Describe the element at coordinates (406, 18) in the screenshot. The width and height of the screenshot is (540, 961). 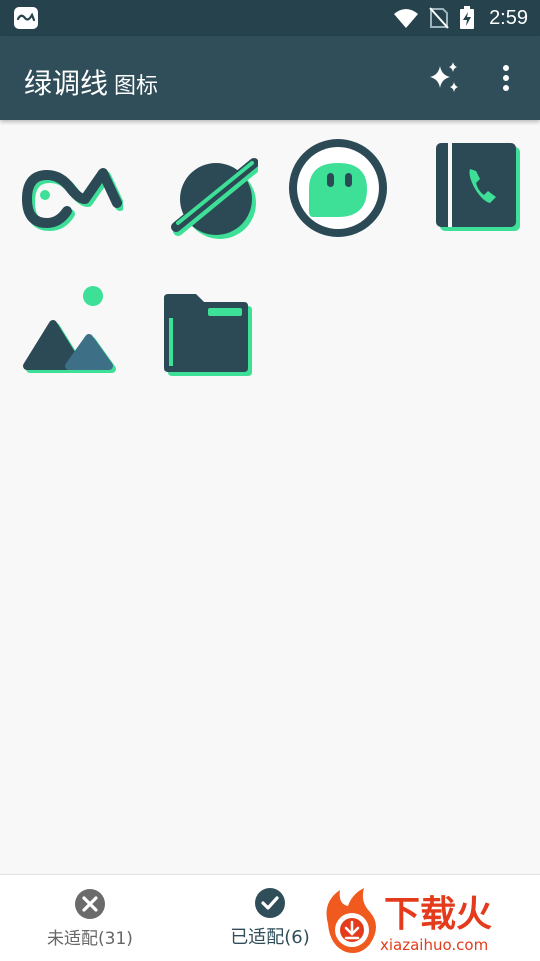
I see `wifi-icon` at that location.